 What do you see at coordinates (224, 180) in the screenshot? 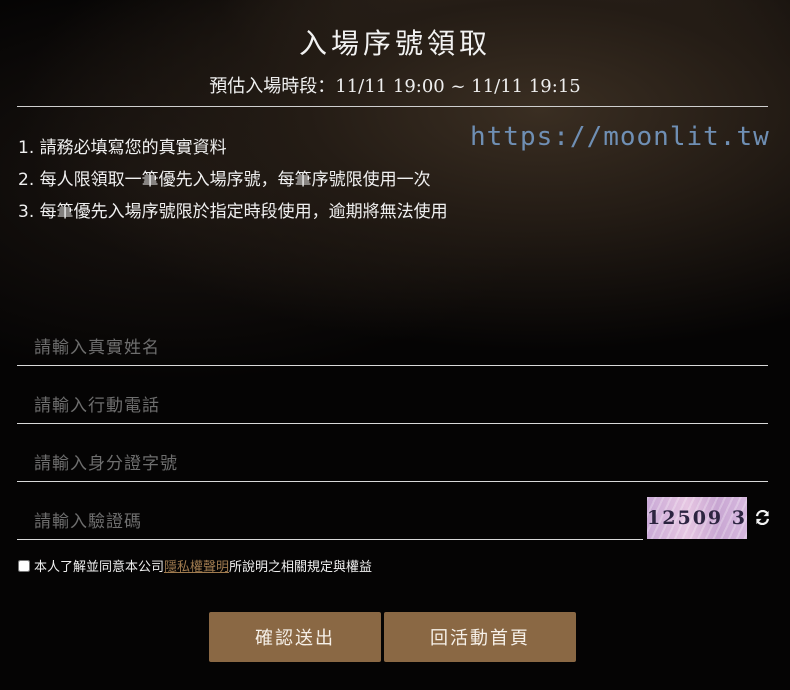
I see `note-item: 2. 每人限領取一筆優先入場序號，每筆序號限使用一次` at bounding box center [224, 180].